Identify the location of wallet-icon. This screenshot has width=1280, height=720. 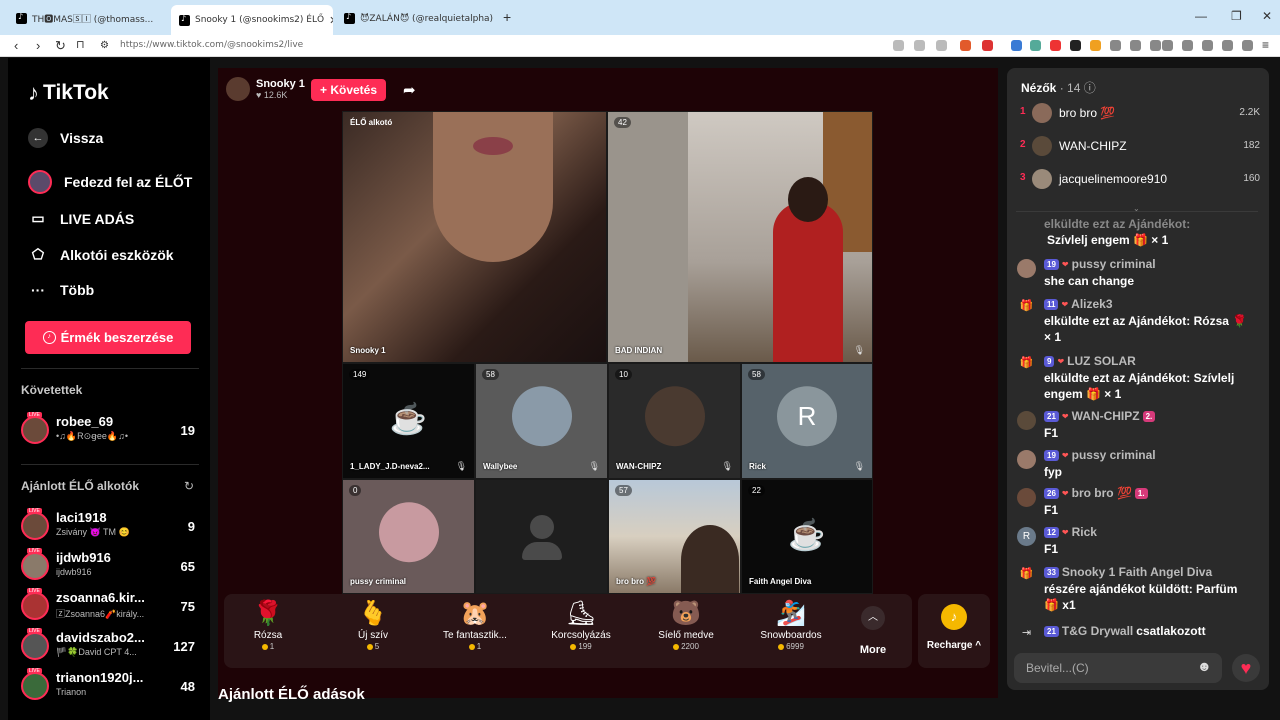
(1207, 45).